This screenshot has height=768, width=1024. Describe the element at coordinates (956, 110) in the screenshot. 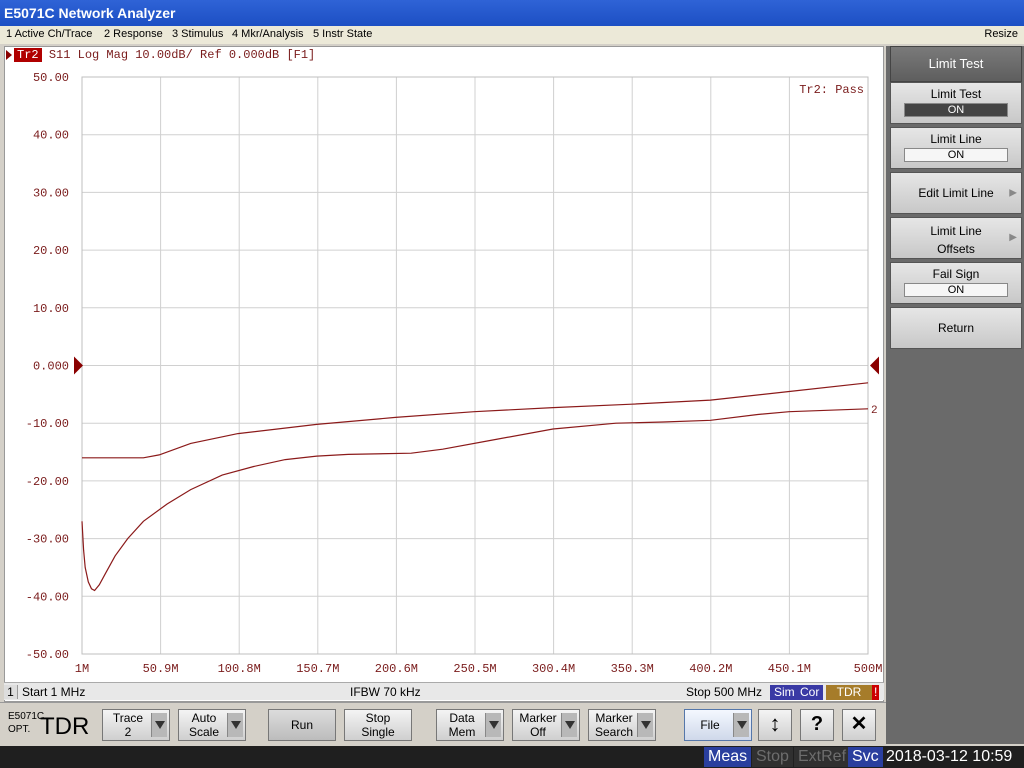

I see `limit-test-value: ON` at that location.